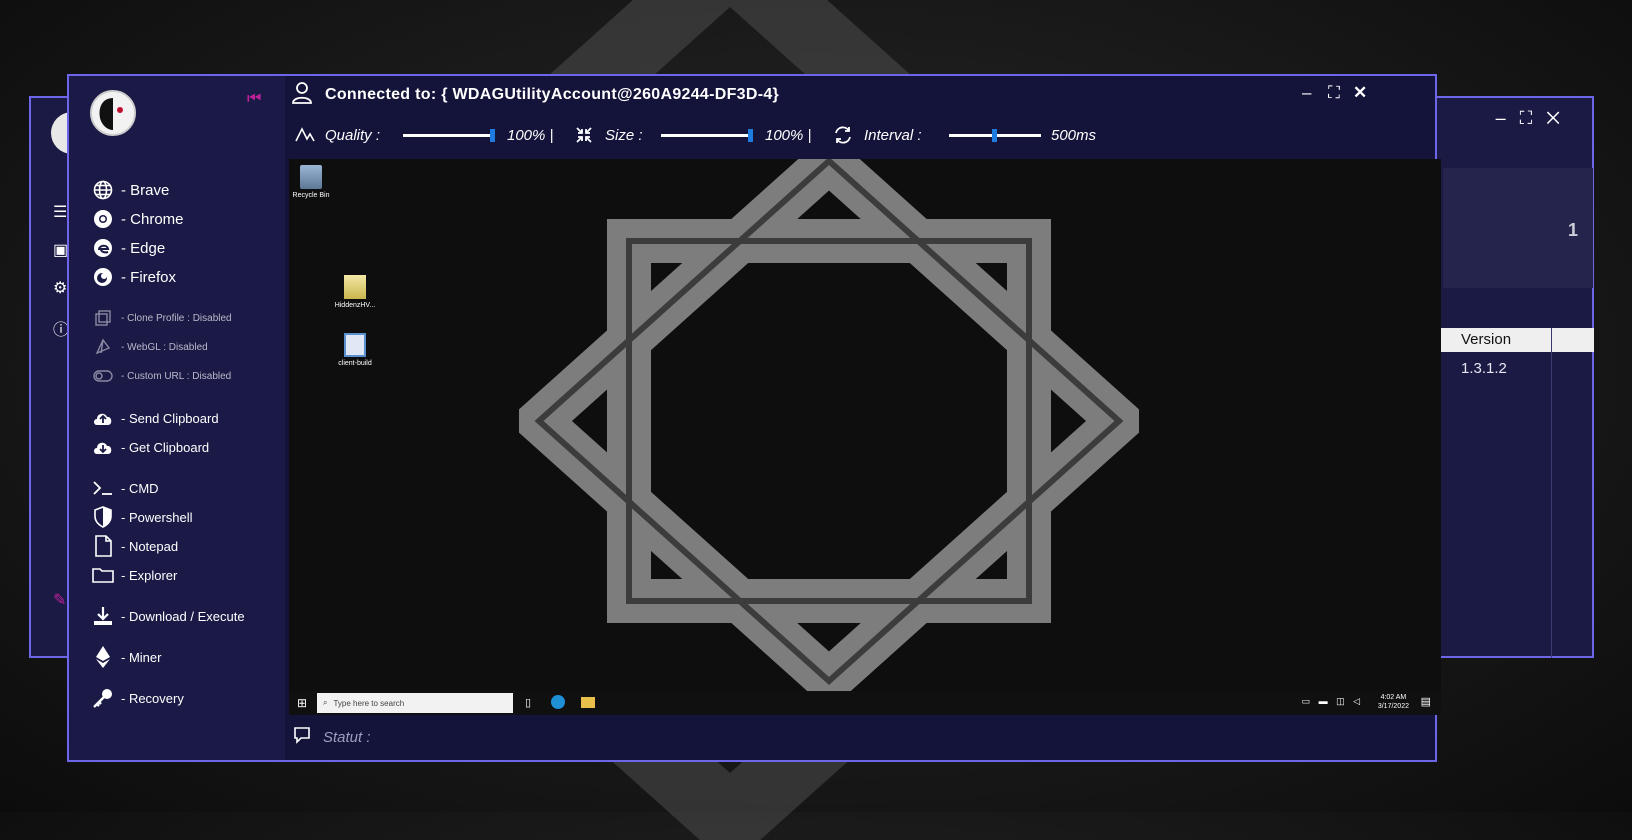 The image size is (1632, 840). What do you see at coordinates (415, 703) in the screenshot?
I see `remote-search-box: ⌕ Type here to search` at bounding box center [415, 703].